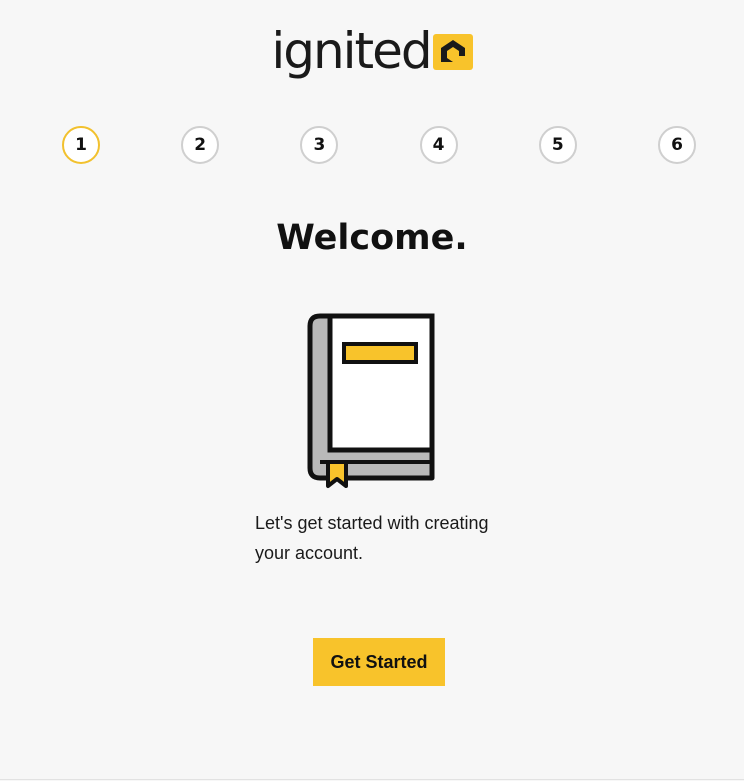 The height and width of the screenshot is (781, 744). I want to click on step-2: 2, so click(200, 145).